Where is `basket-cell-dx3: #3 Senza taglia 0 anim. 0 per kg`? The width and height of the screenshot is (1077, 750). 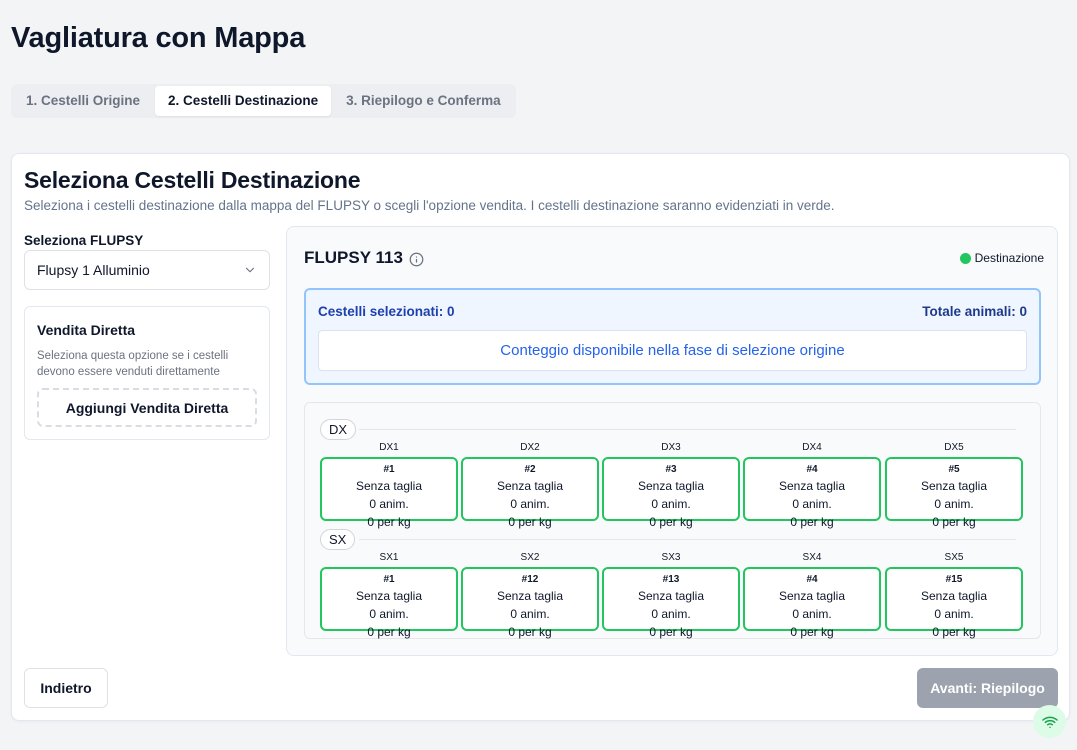
basket-cell-dx3: #3 Senza taglia 0 anim. 0 per kg is located at coordinates (671, 493).